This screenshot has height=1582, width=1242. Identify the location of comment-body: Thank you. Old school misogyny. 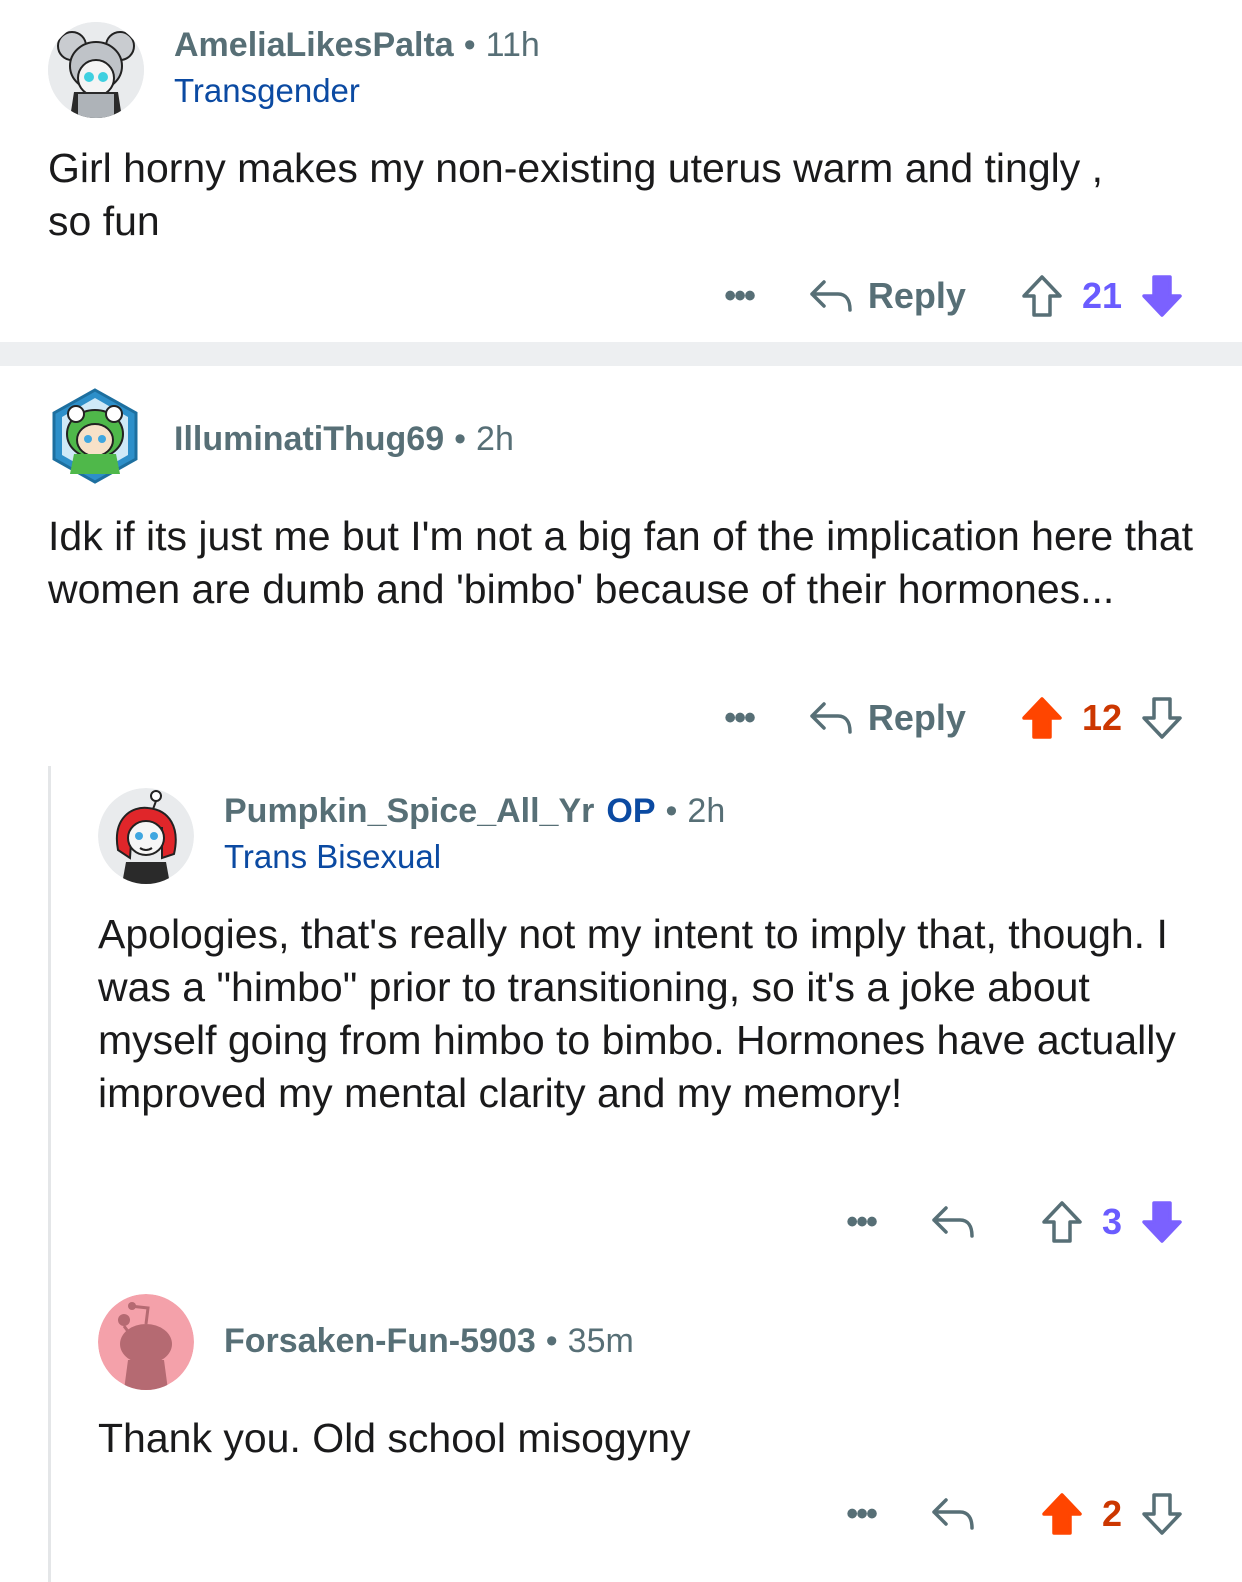
(394, 1438).